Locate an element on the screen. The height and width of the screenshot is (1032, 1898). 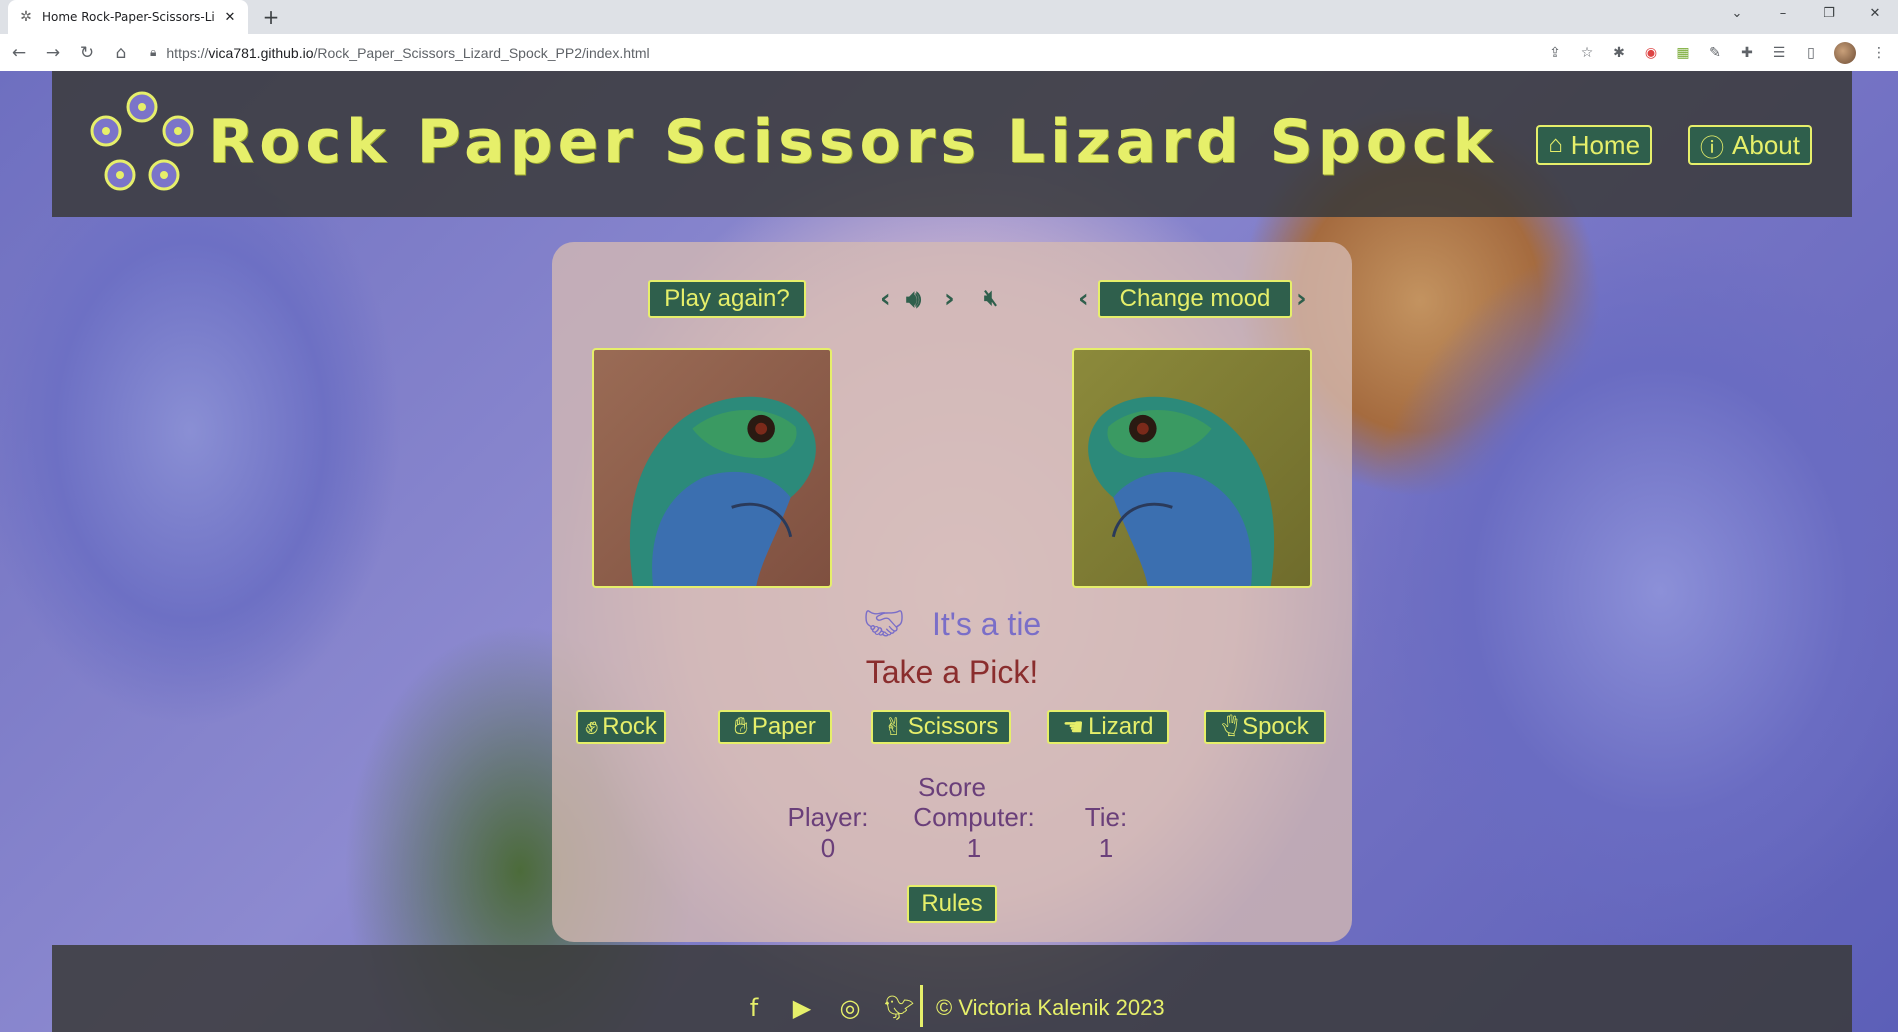
home-icon: ⌂ is located at coordinates (1555, 144).